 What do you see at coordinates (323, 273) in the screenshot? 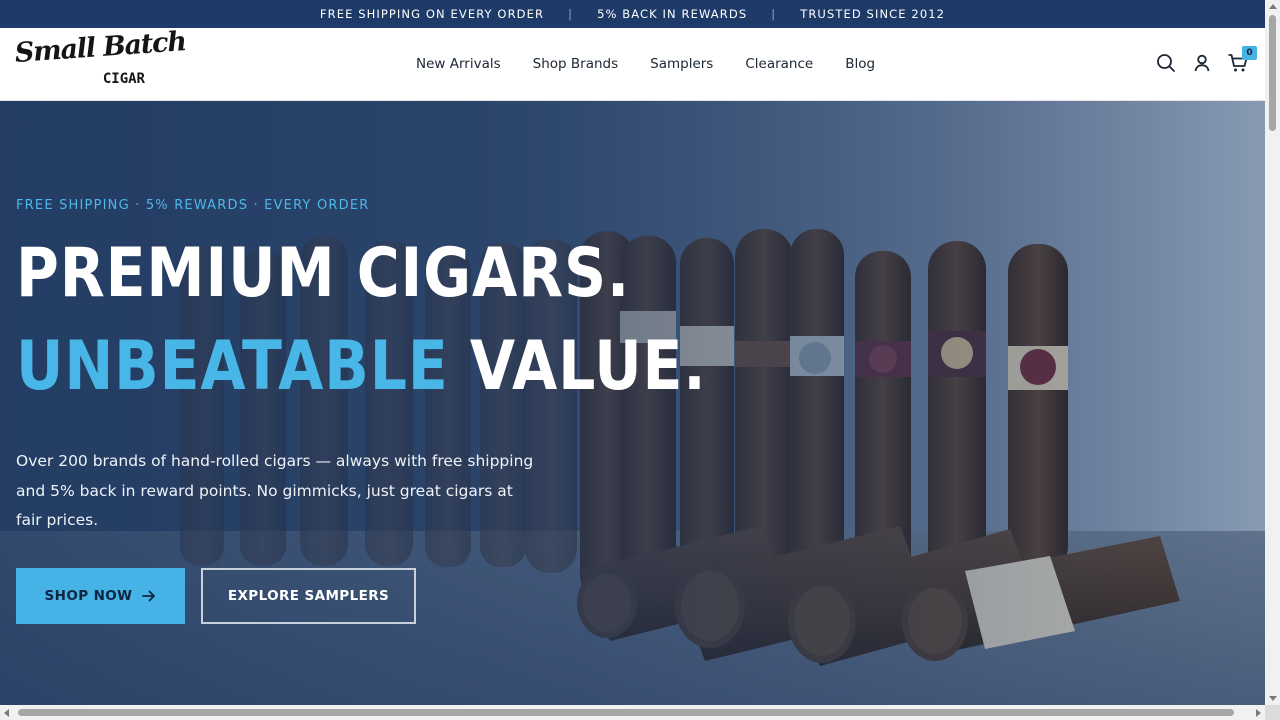
I see `headline-line1: PREMIUM CIGARS.` at bounding box center [323, 273].